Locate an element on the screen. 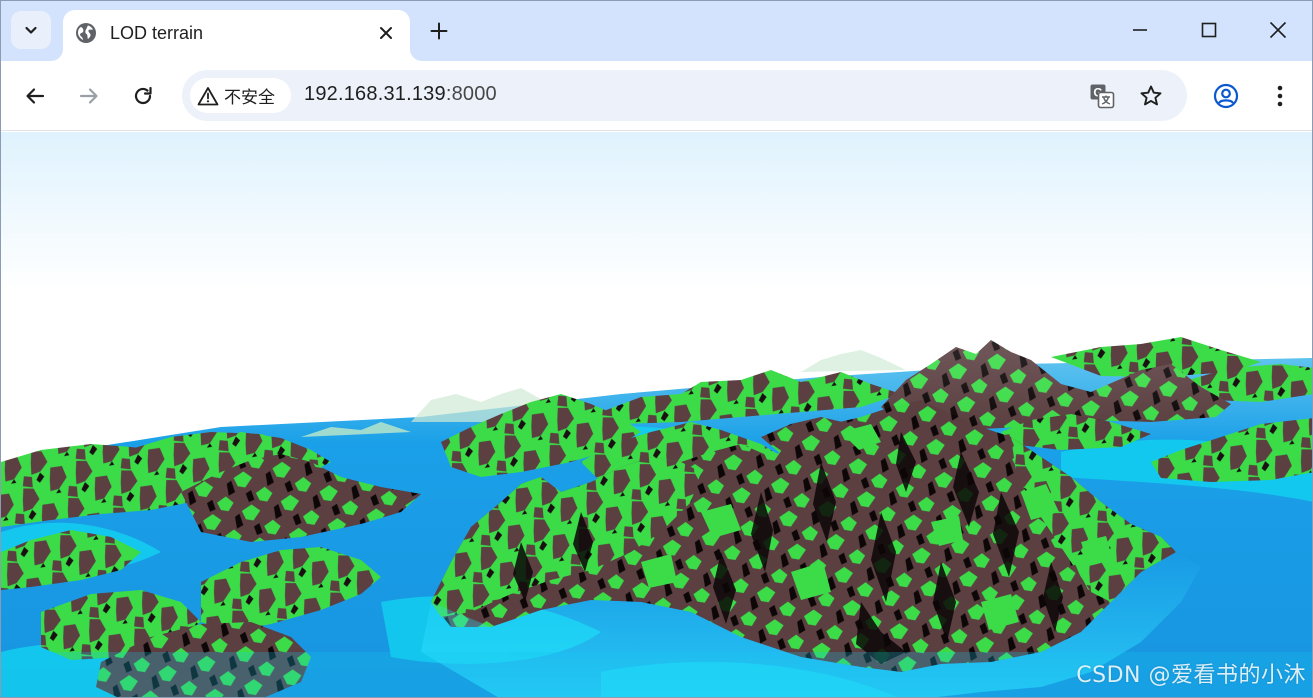 The width and height of the screenshot is (1313, 698). minimize-icon is located at coordinates (1140, 30).